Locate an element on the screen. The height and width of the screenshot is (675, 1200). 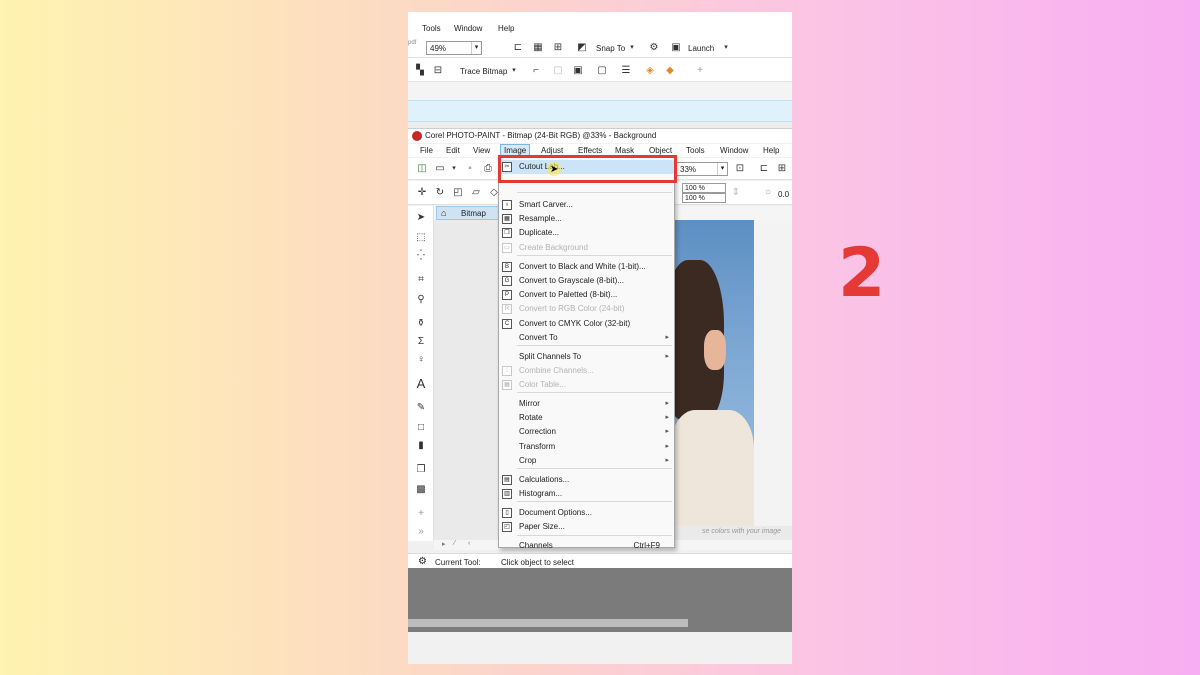
expand-icon: » is located at coordinates (421, 532).